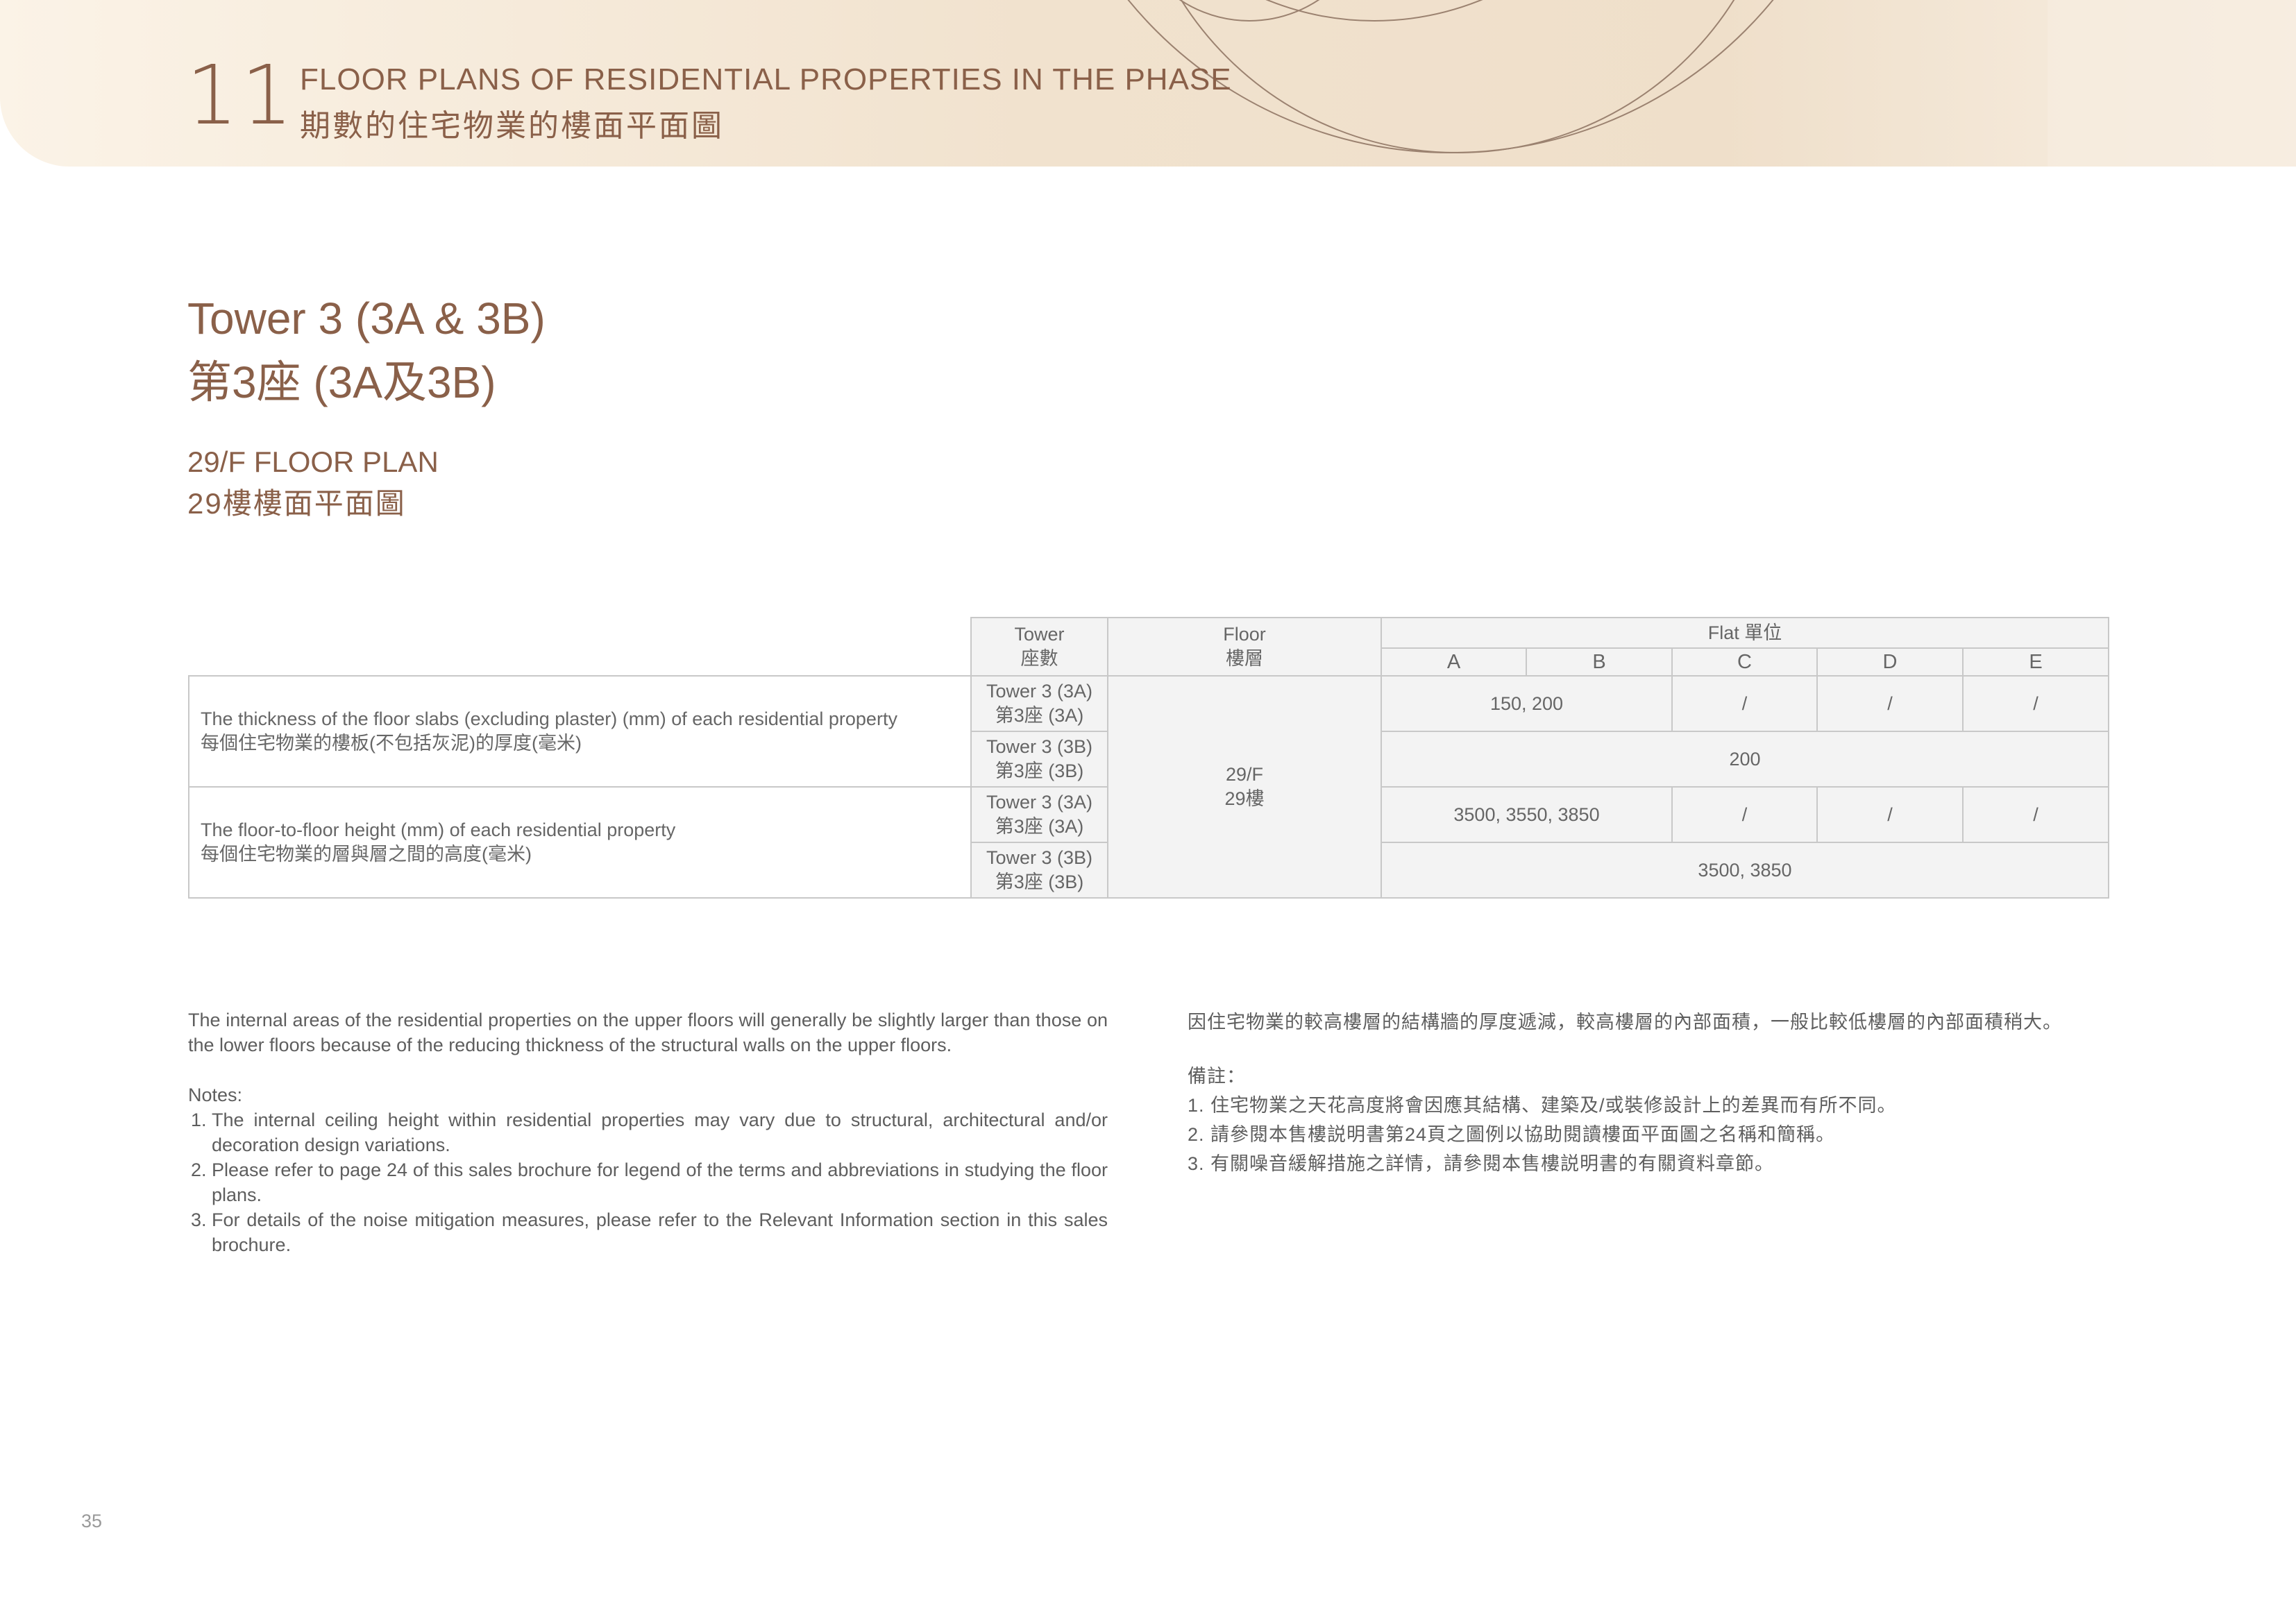 Image resolution: width=2296 pixels, height=1623 pixels. Describe the element at coordinates (512, 126) in the screenshot. I see `chapter-title-zh: 期數的住宅物業的樓面平面圖` at that location.